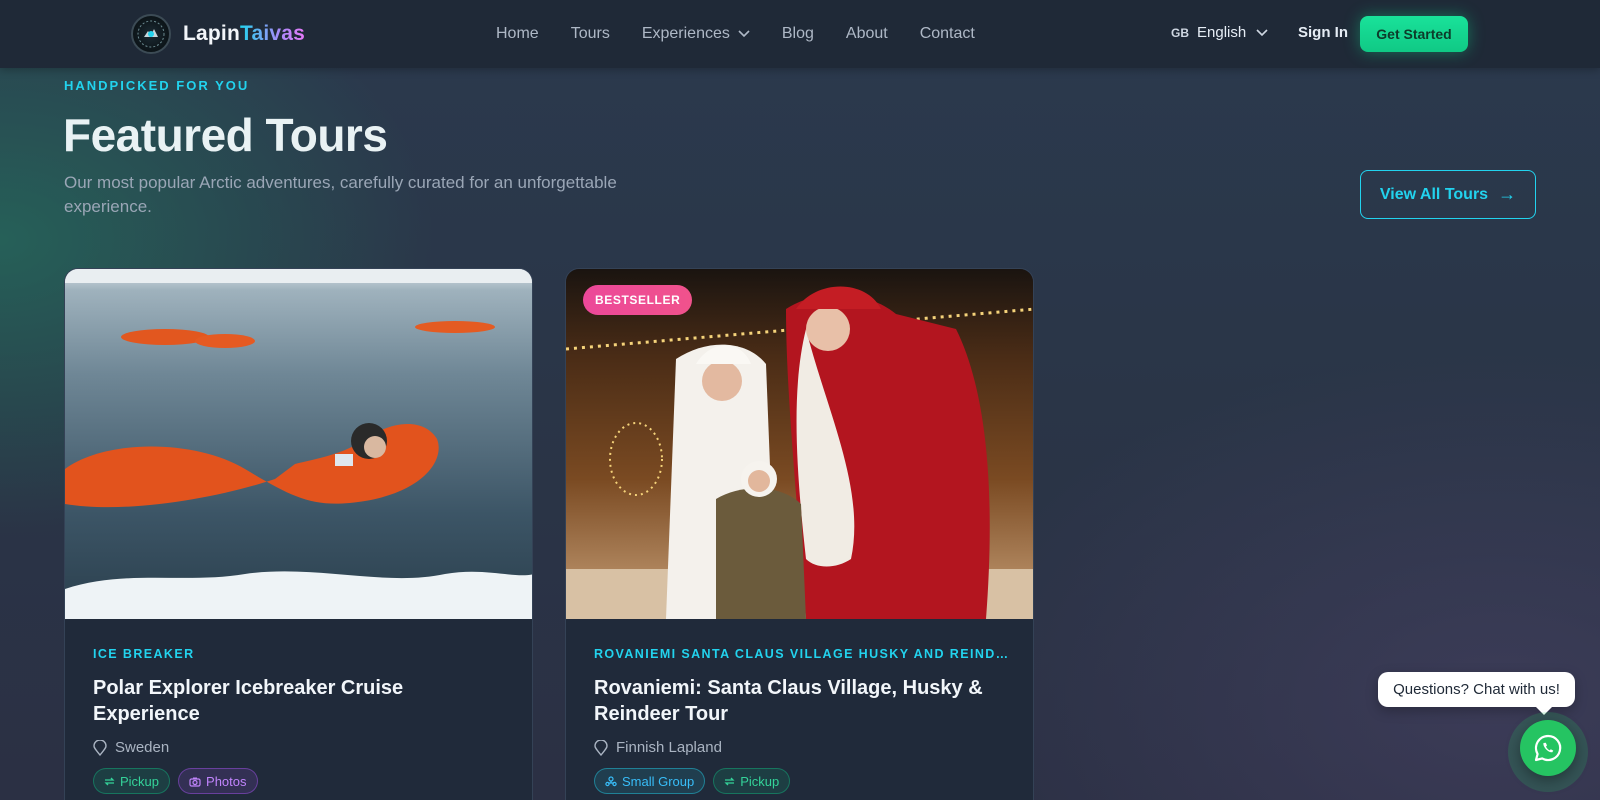 This screenshot has height=800, width=1600. I want to click on whatsapp-chat-button, so click(1548, 748).